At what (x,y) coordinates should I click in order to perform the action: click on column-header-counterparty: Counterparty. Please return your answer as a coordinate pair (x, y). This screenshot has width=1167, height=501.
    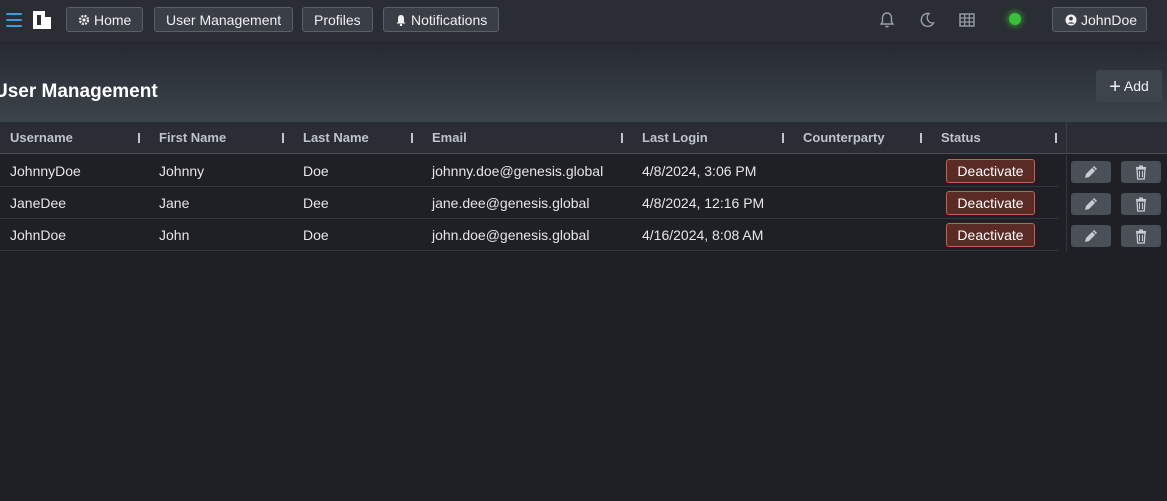
    Looking at the image, I should click on (844, 138).